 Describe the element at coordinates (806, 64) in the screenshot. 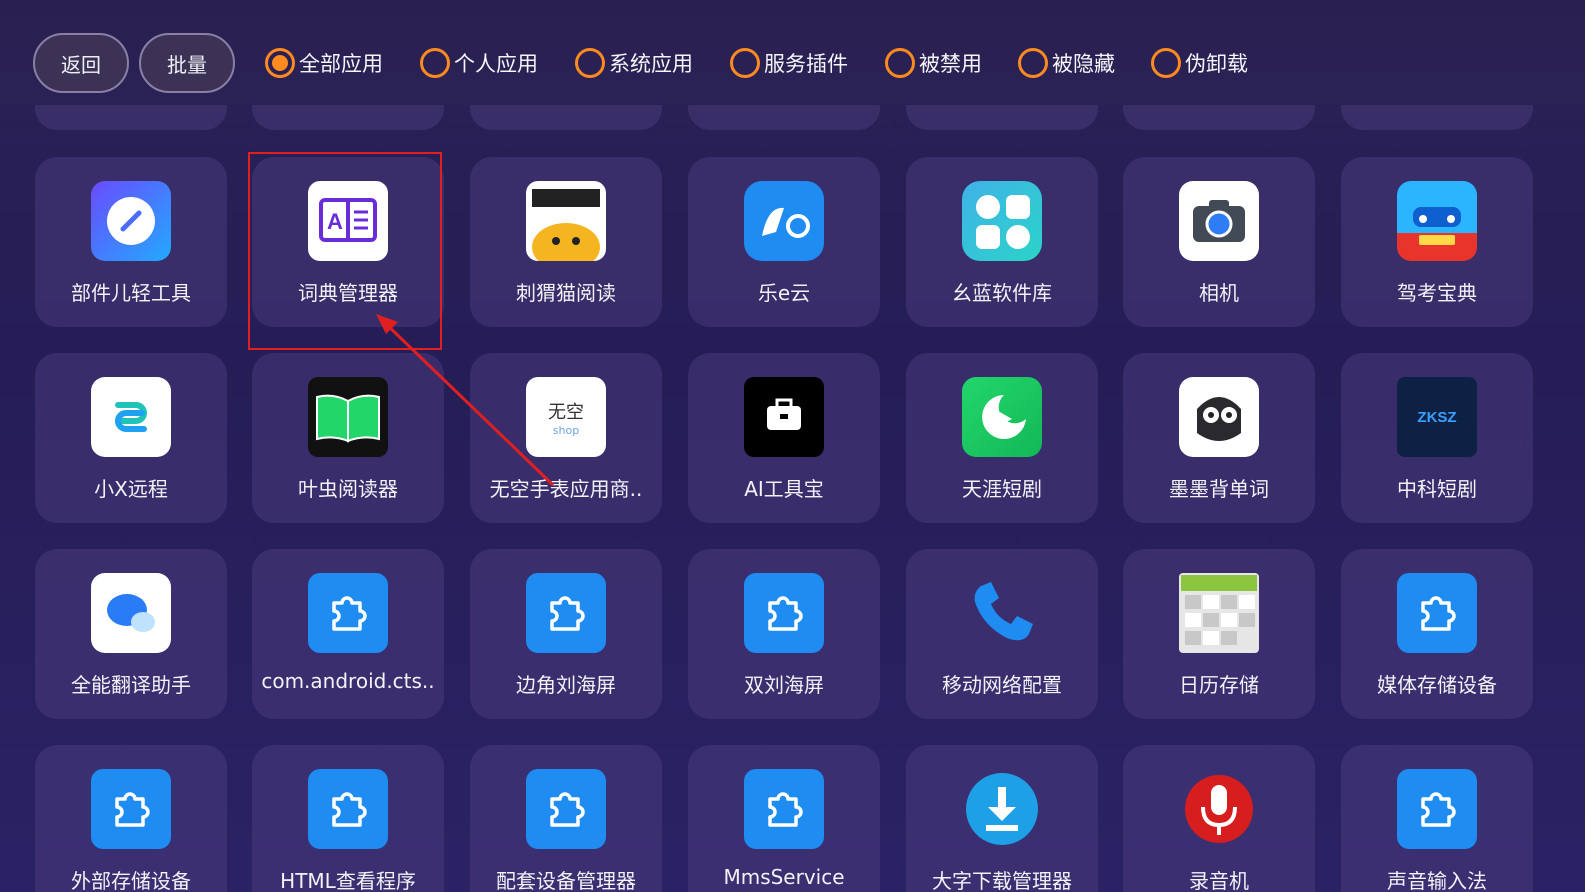

I see `filter-label: 服务插件` at that location.